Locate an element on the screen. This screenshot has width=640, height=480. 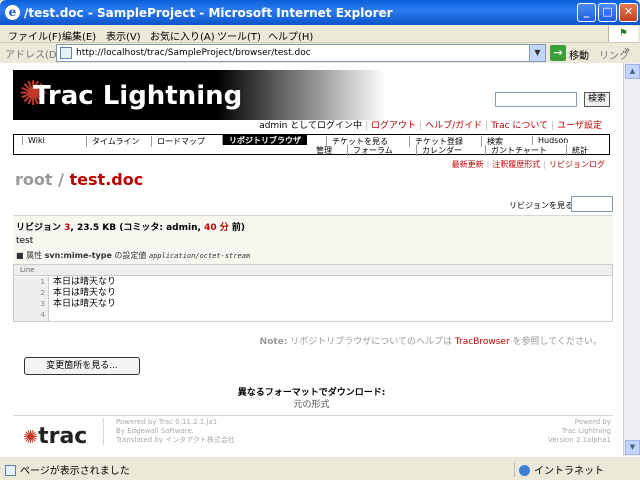
links-chevron-icon: » is located at coordinates (627, 50).